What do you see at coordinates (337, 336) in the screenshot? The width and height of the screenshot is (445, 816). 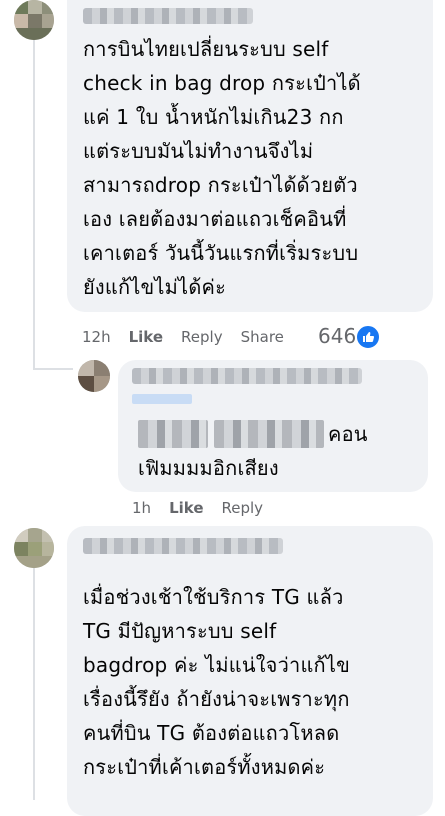 I see `reaction-count: 646` at bounding box center [337, 336].